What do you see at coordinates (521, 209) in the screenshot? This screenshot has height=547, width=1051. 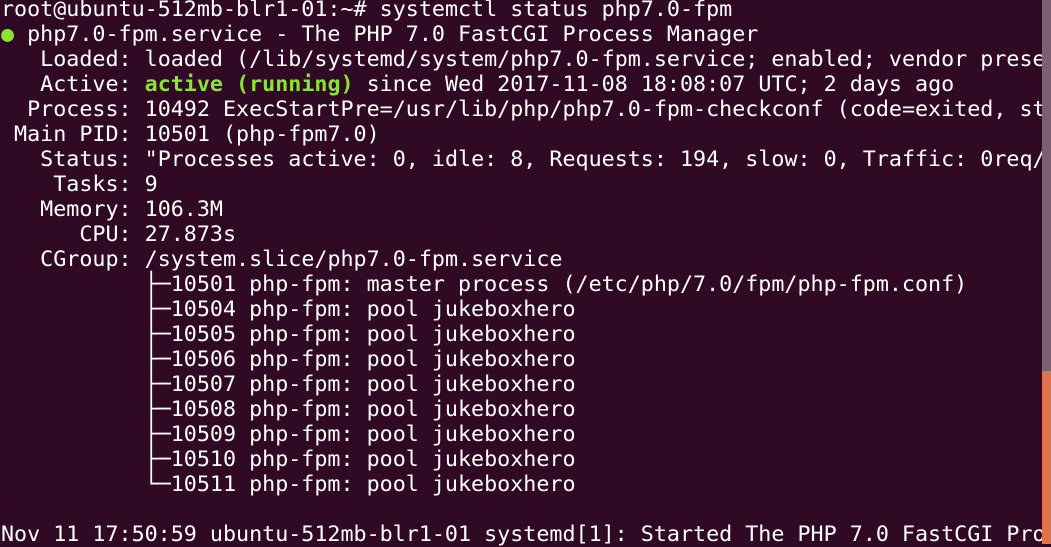 I see `memory-line: Memory: 106.3M` at bounding box center [521, 209].